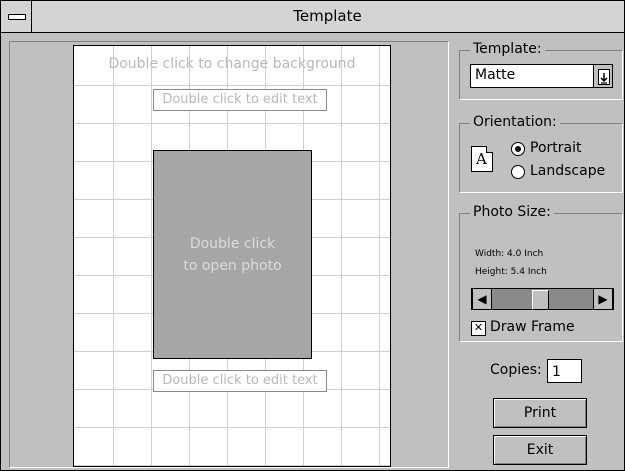 This screenshot has height=471, width=625. What do you see at coordinates (532, 327) in the screenshot?
I see `draw-frame-label: Draw Frame` at bounding box center [532, 327].